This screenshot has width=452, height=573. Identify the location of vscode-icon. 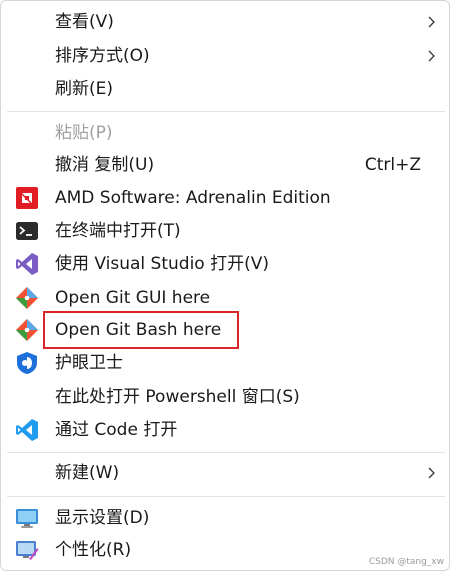
(27, 430).